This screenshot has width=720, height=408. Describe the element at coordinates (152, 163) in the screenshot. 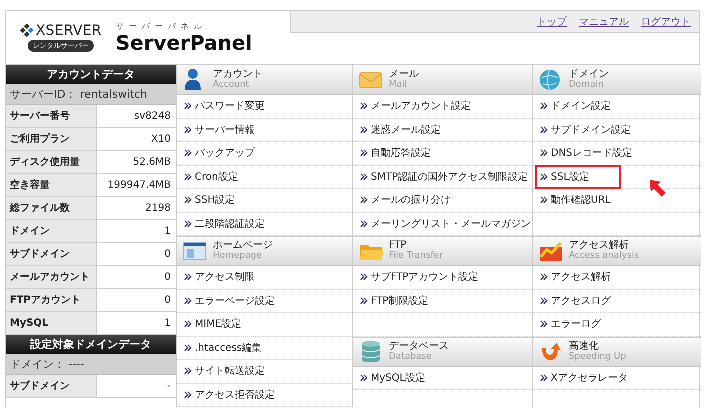

I see `stat-value: 52.6MB` at that location.